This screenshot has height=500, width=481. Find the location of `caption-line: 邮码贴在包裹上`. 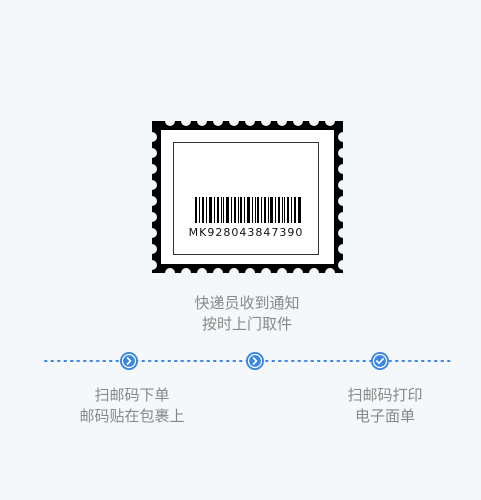

caption-line: 邮码贴在包裹上 is located at coordinates (132, 416).